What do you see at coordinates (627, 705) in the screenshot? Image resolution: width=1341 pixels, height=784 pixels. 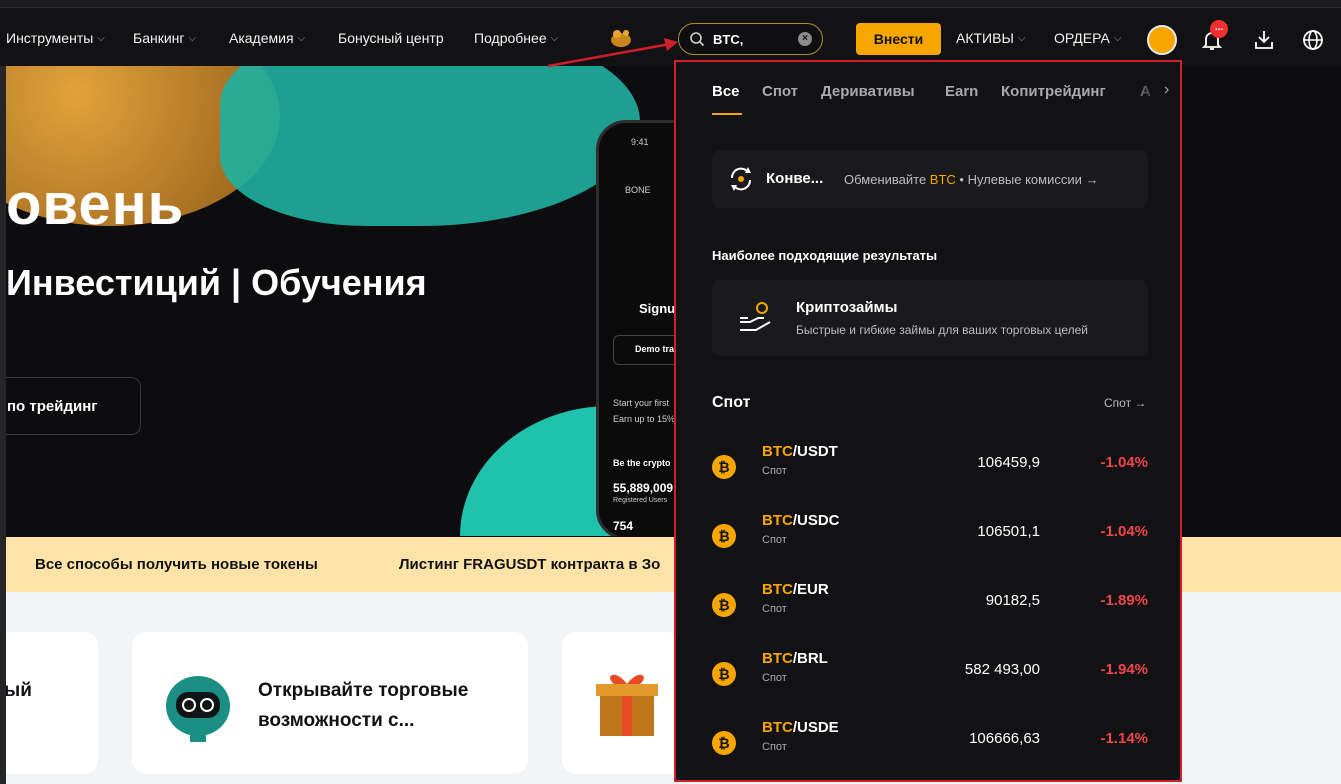 I see `gift-icon` at bounding box center [627, 705].